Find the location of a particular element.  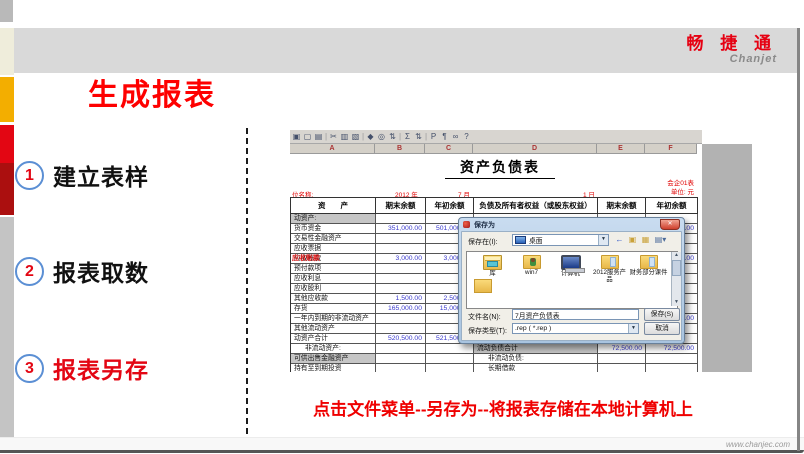

save-button: 保存(S) is located at coordinates (662, 314).